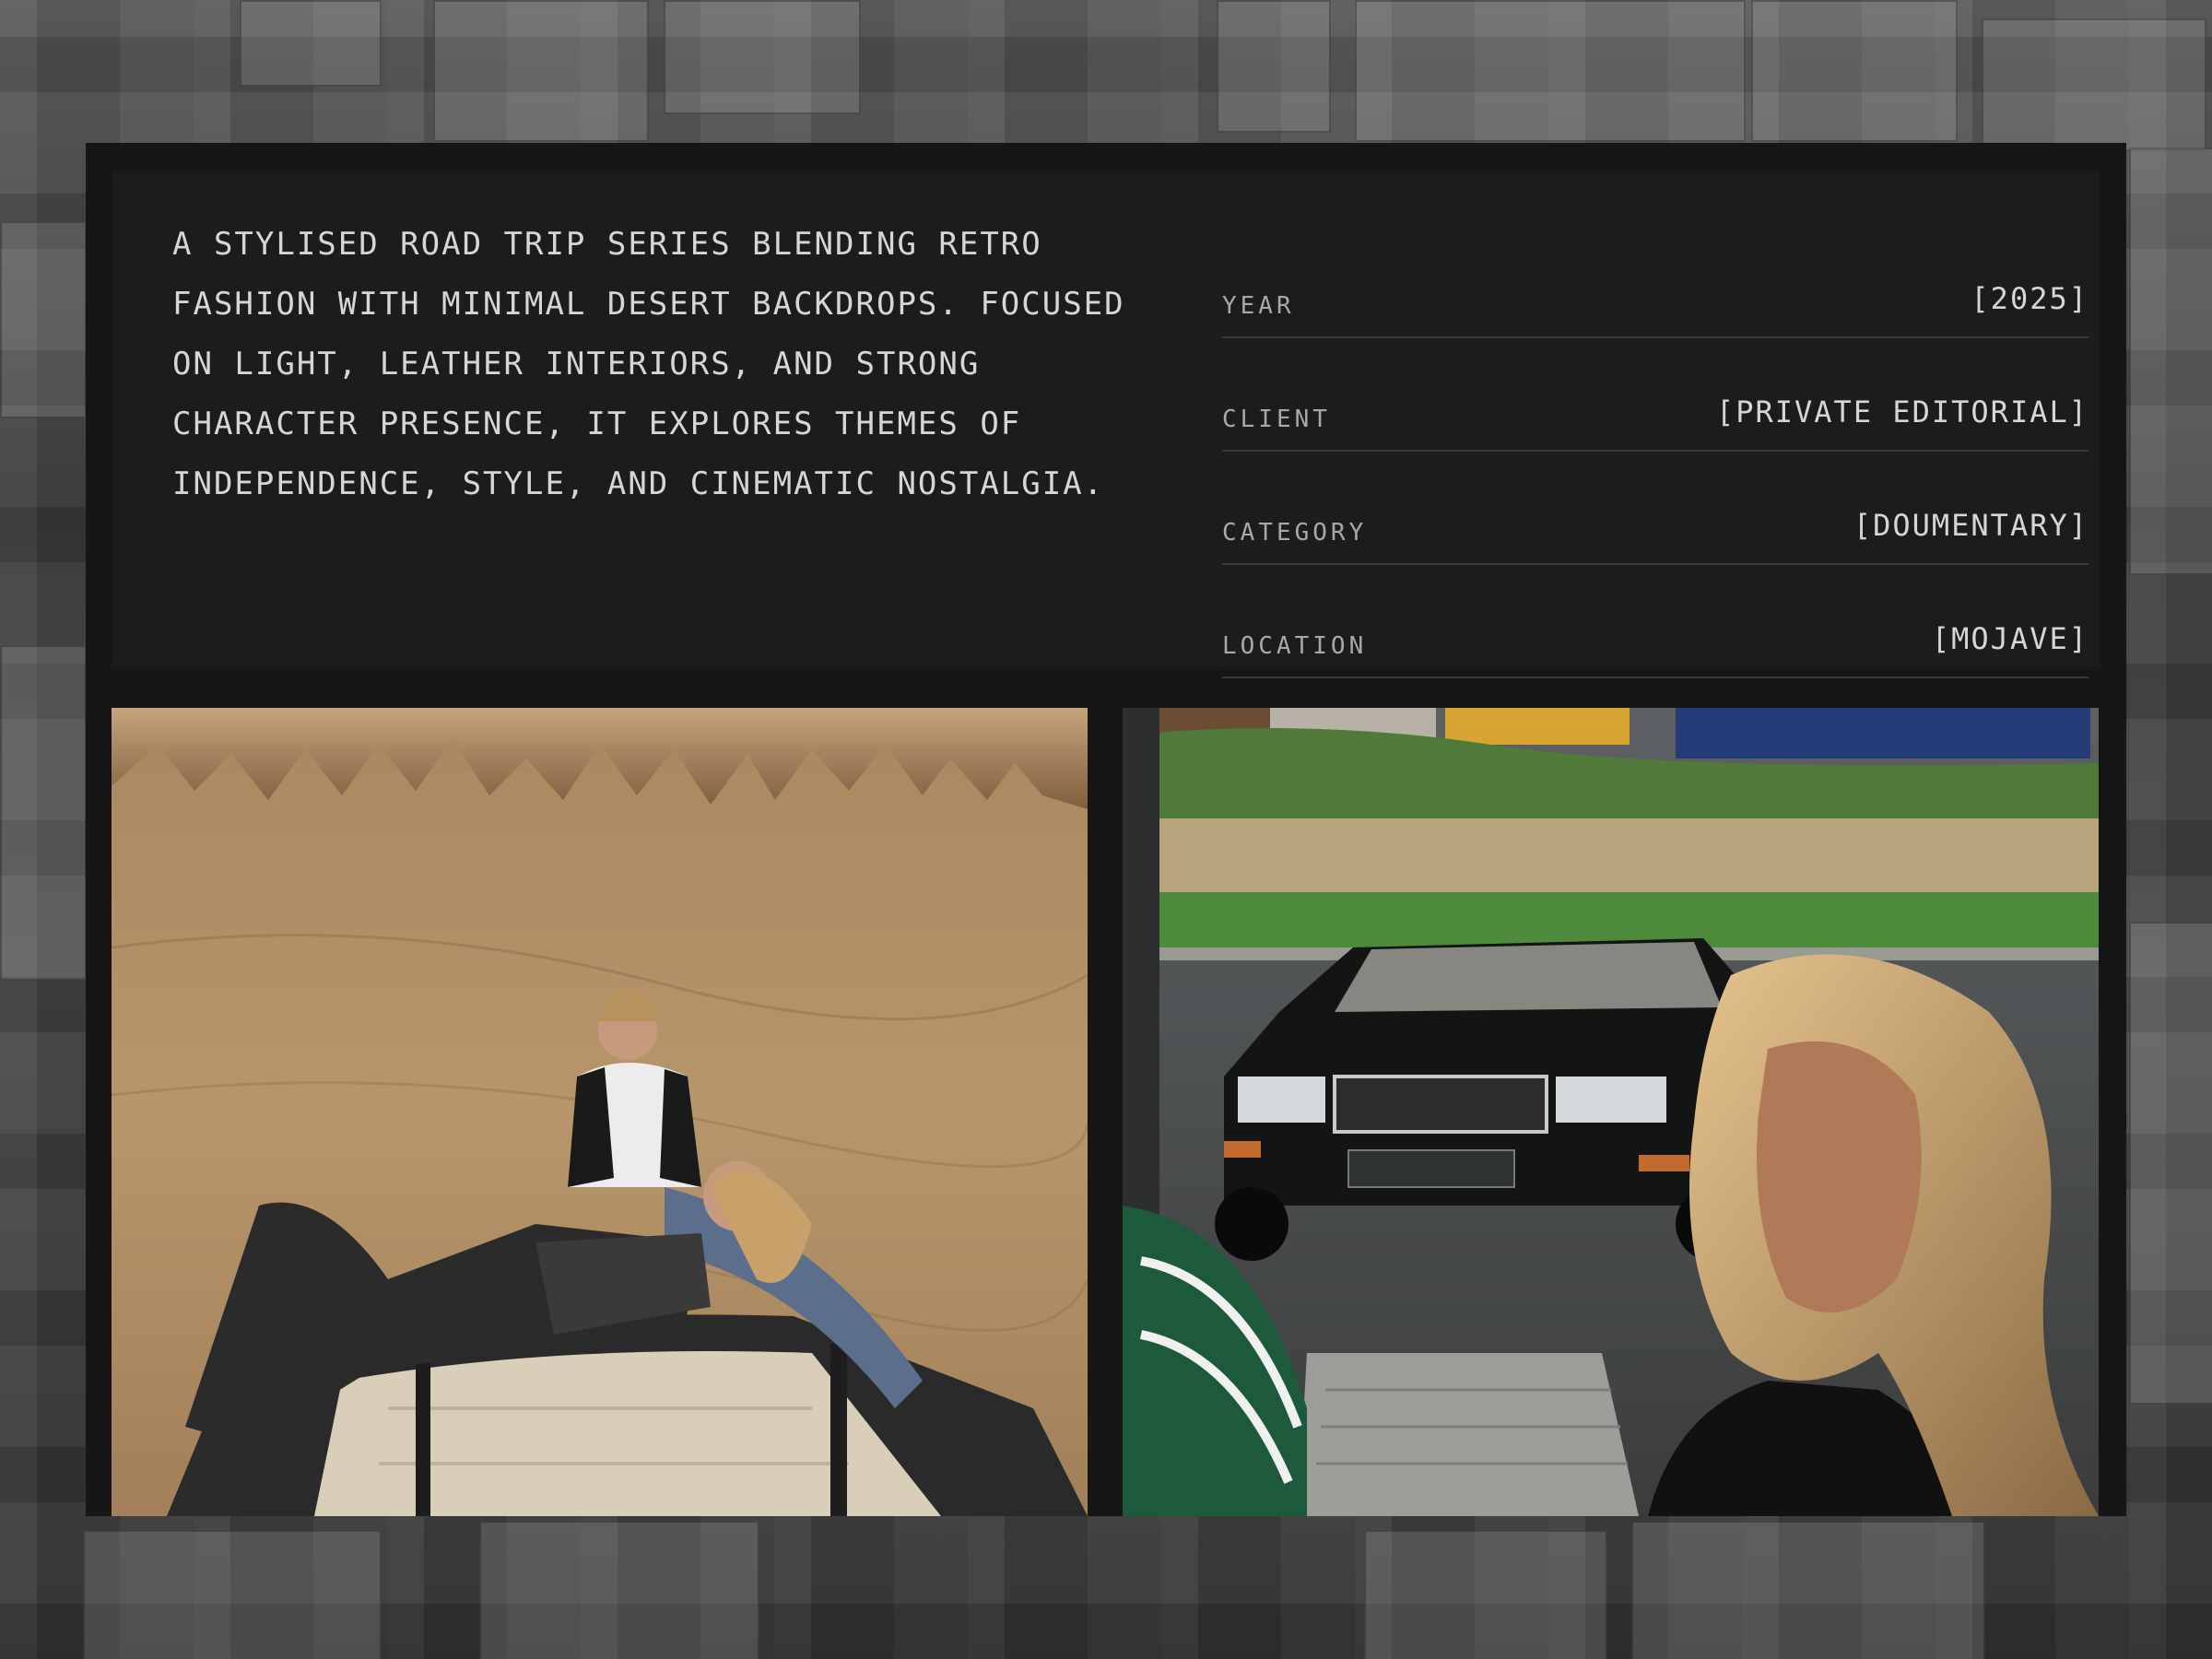 The image size is (2212, 1659). What do you see at coordinates (2009, 638) in the screenshot?
I see `detail-value: [MOJAVE]` at bounding box center [2009, 638].